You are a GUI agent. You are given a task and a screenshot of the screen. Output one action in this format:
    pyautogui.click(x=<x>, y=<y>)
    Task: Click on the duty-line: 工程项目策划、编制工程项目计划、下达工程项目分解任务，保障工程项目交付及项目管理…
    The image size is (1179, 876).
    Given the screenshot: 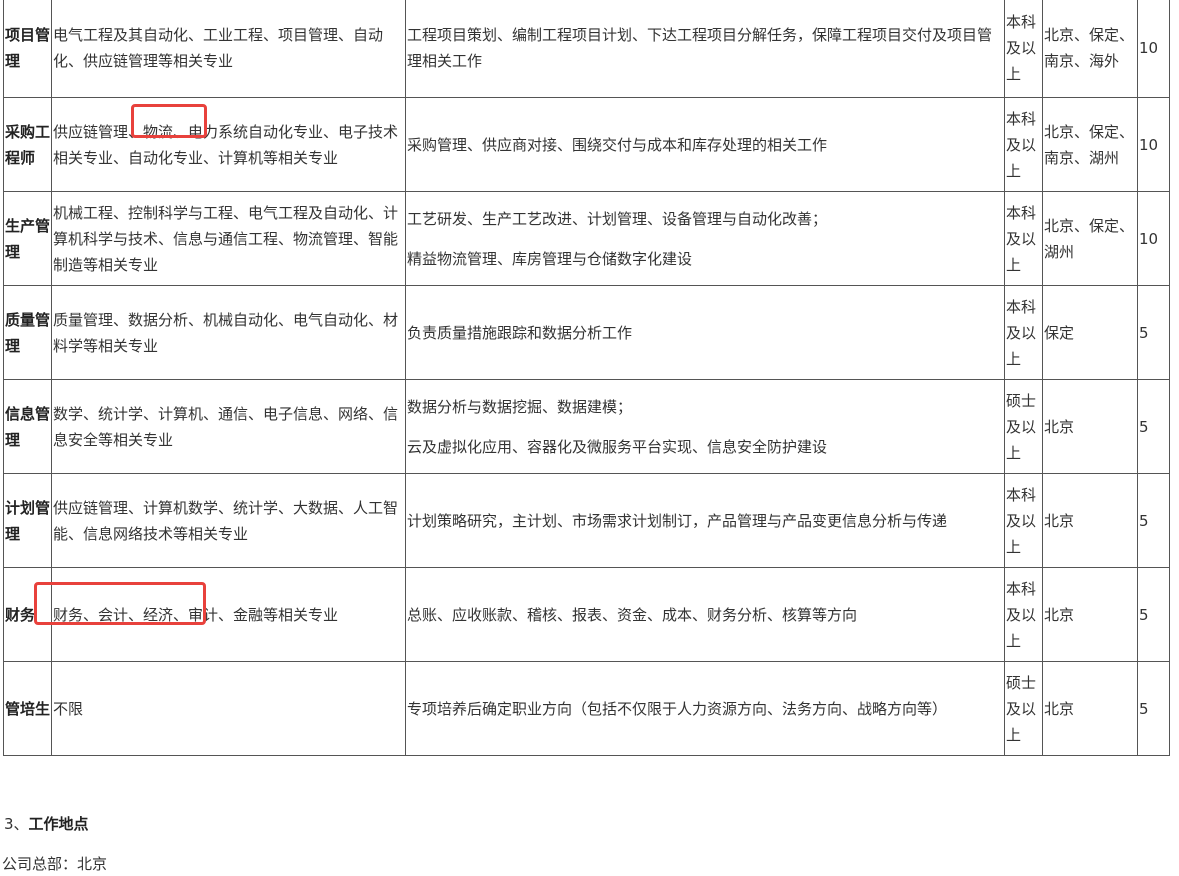 What is the action you would take?
    pyautogui.click(x=700, y=48)
    